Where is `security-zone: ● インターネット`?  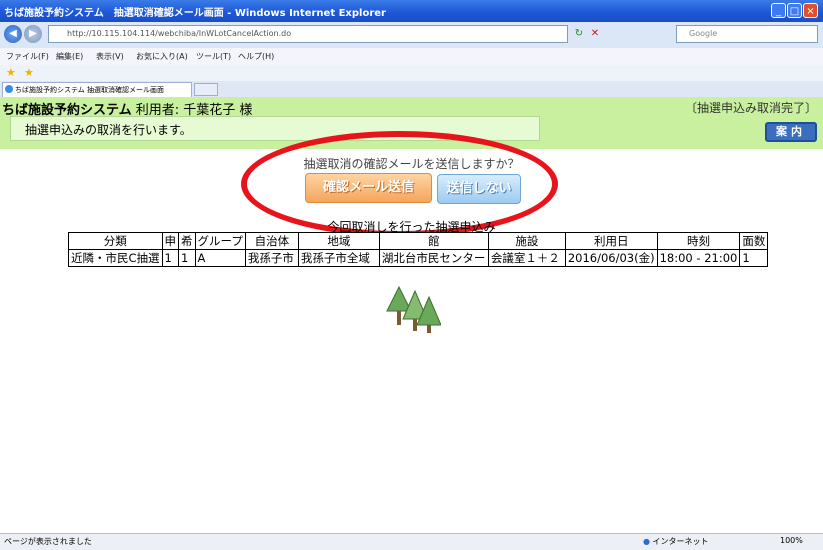
security-zone: ● インターネット is located at coordinates (676, 541).